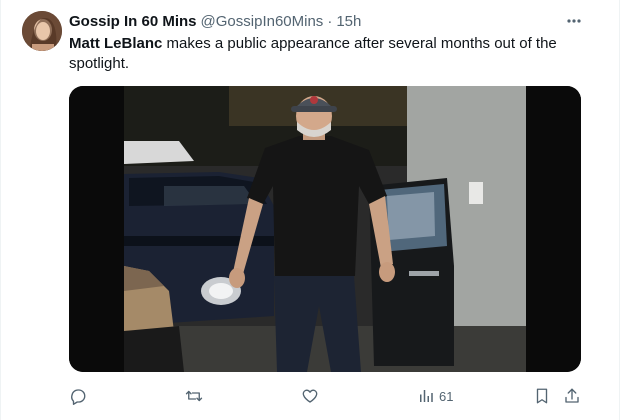 This screenshot has width=620, height=420. What do you see at coordinates (348, 22) in the screenshot?
I see `timestamp: 15h` at bounding box center [348, 22].